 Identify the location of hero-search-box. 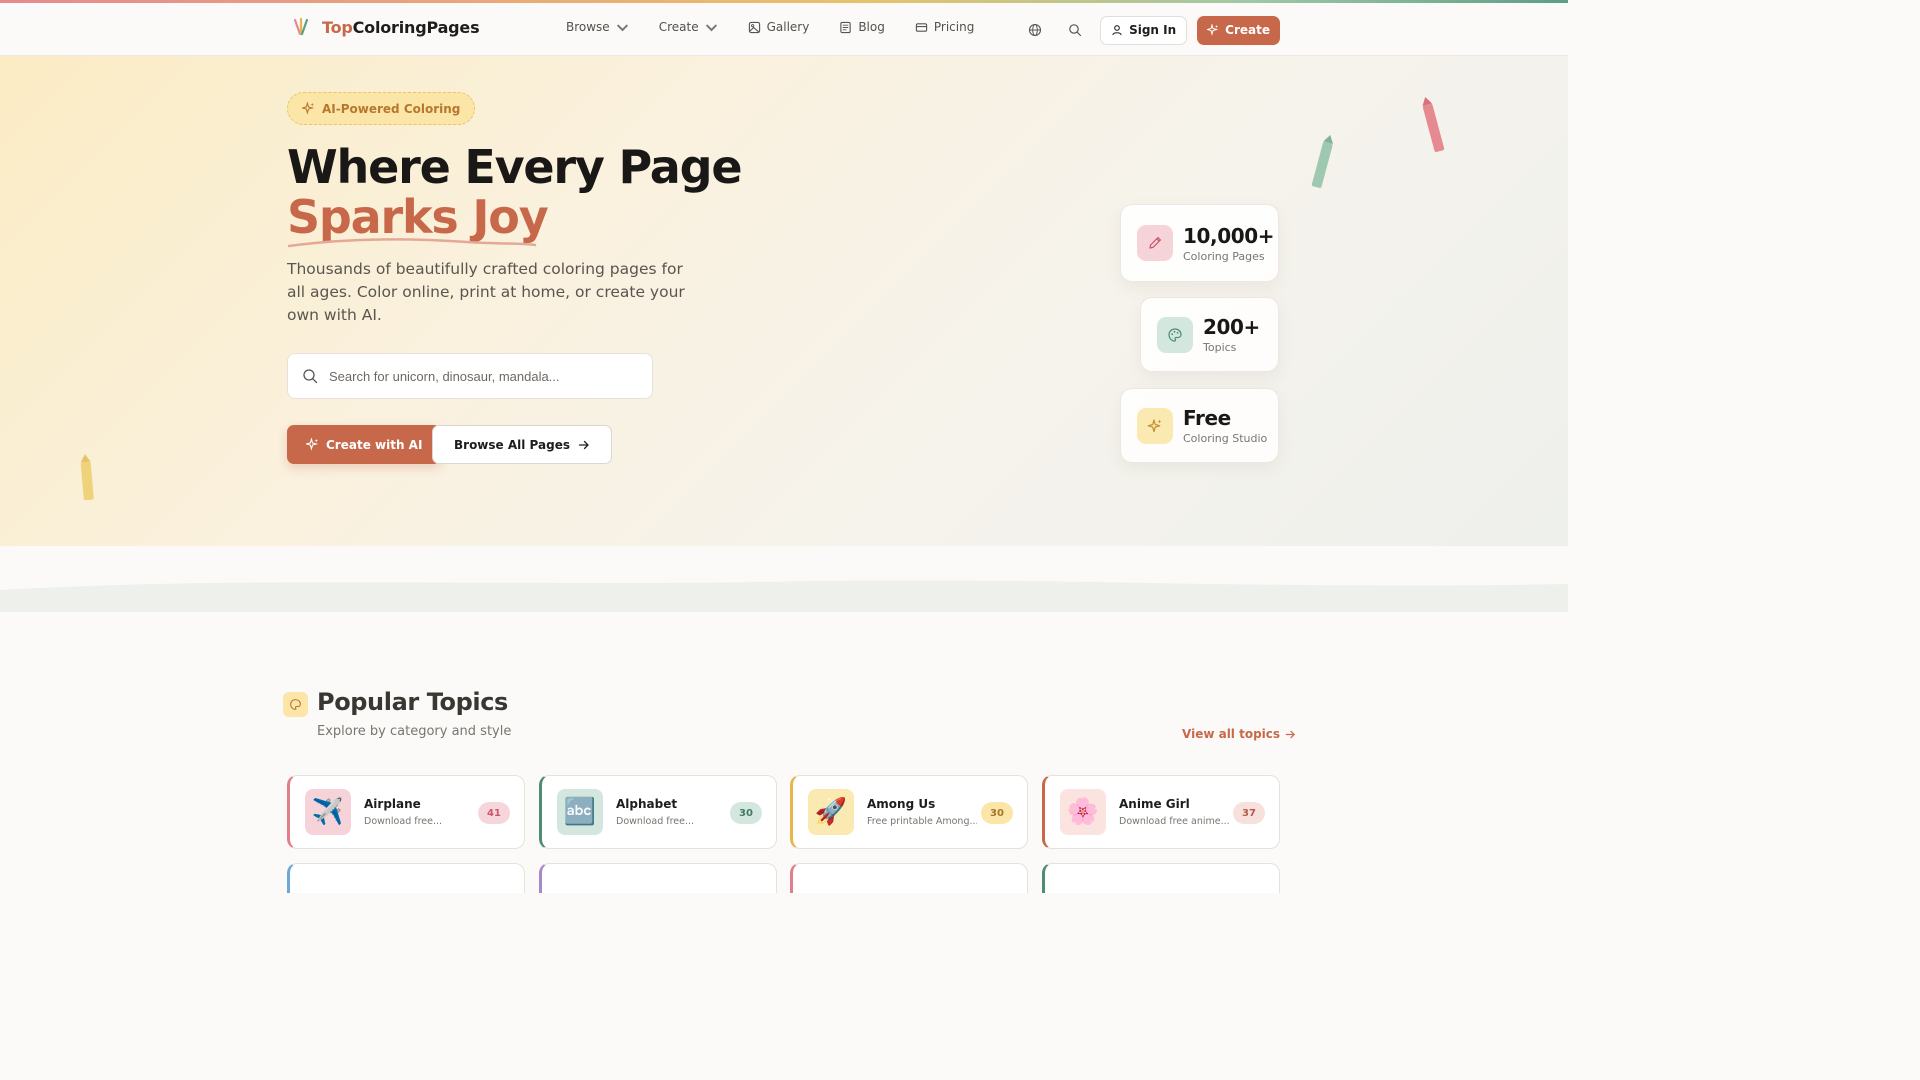
(470, 376).